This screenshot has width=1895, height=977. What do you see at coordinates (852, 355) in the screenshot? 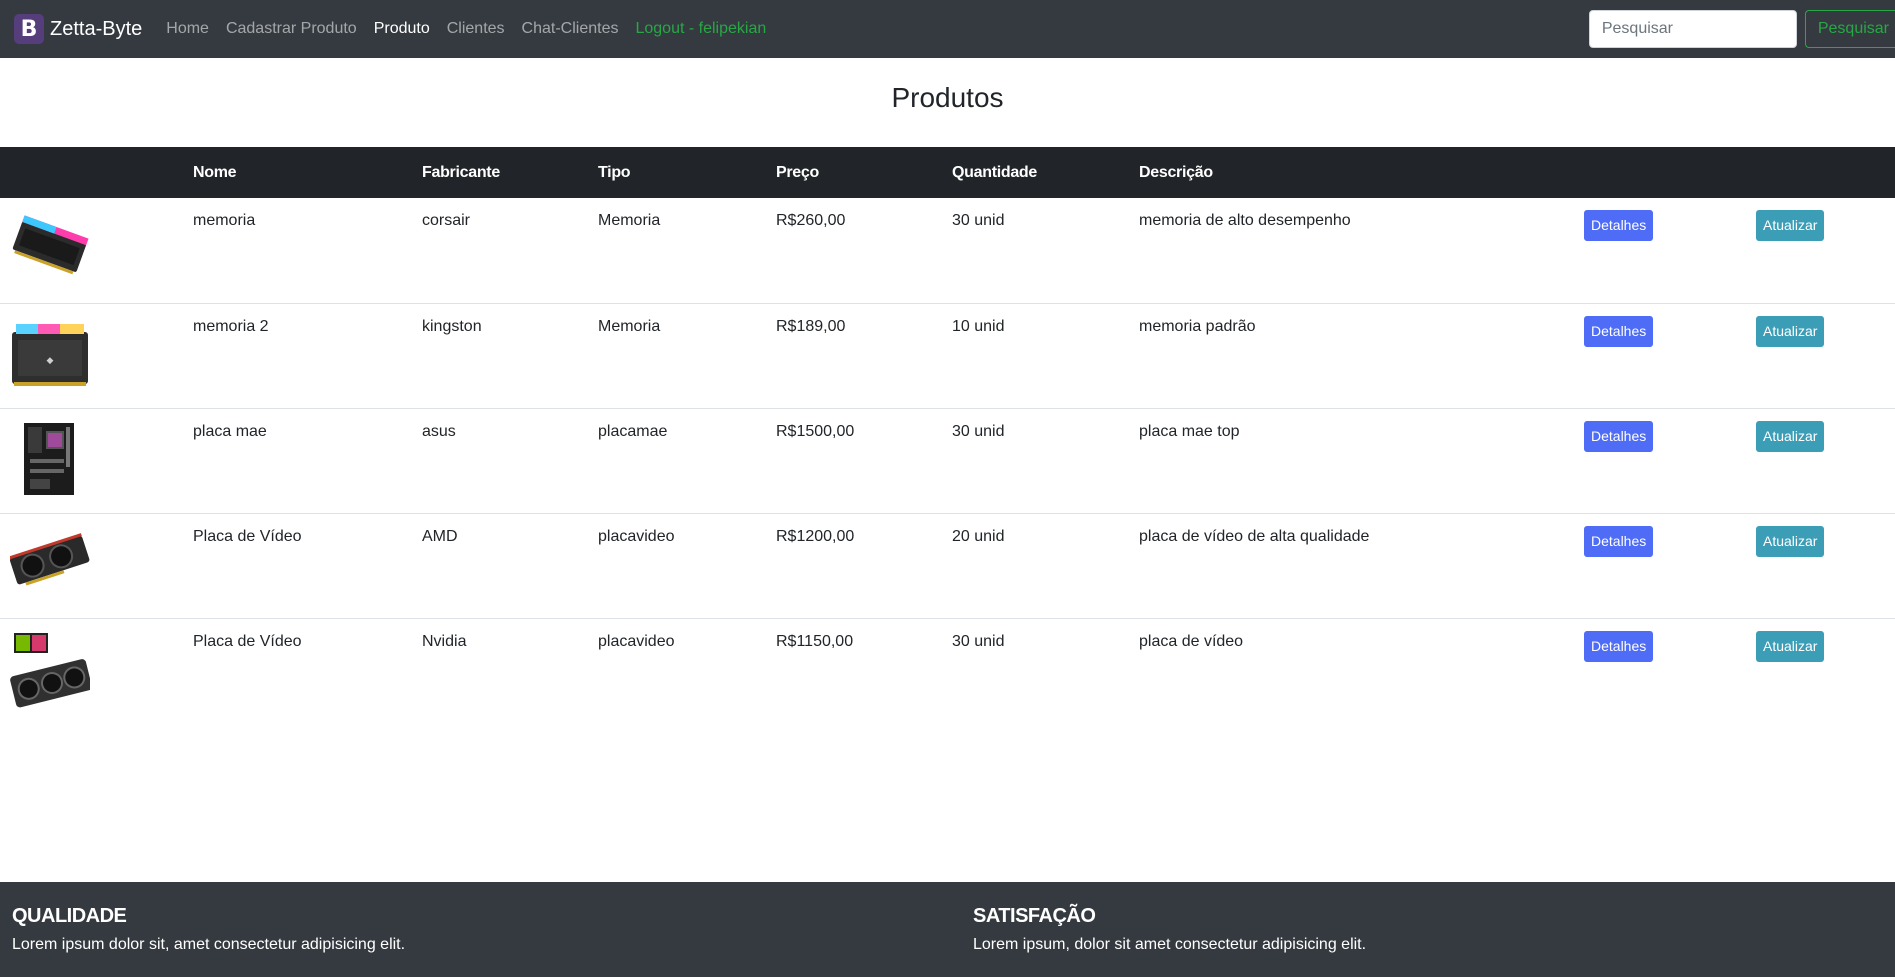
I see `cell-preco: R$189,00` at bounding box center [852, 355].